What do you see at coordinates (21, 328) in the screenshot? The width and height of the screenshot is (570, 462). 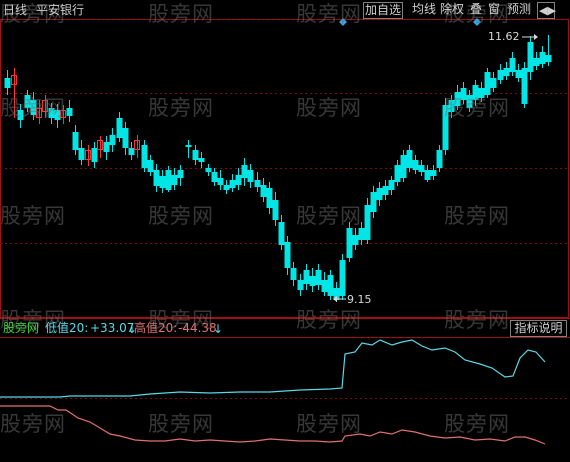 I see `indicator-name: 股旁网` at bounding box center [21, 328].